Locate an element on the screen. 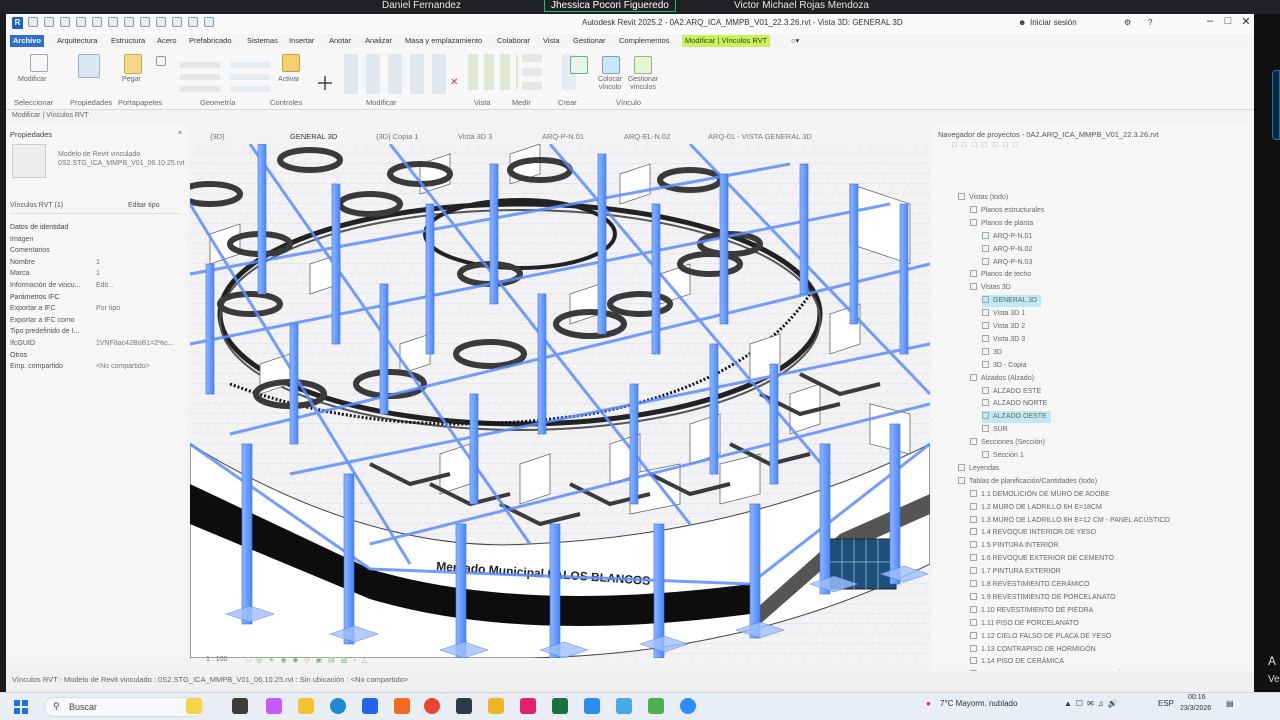 This screenshot has width=1280, height=720. tab-vista: Vista is located at coordinates (551, 41).